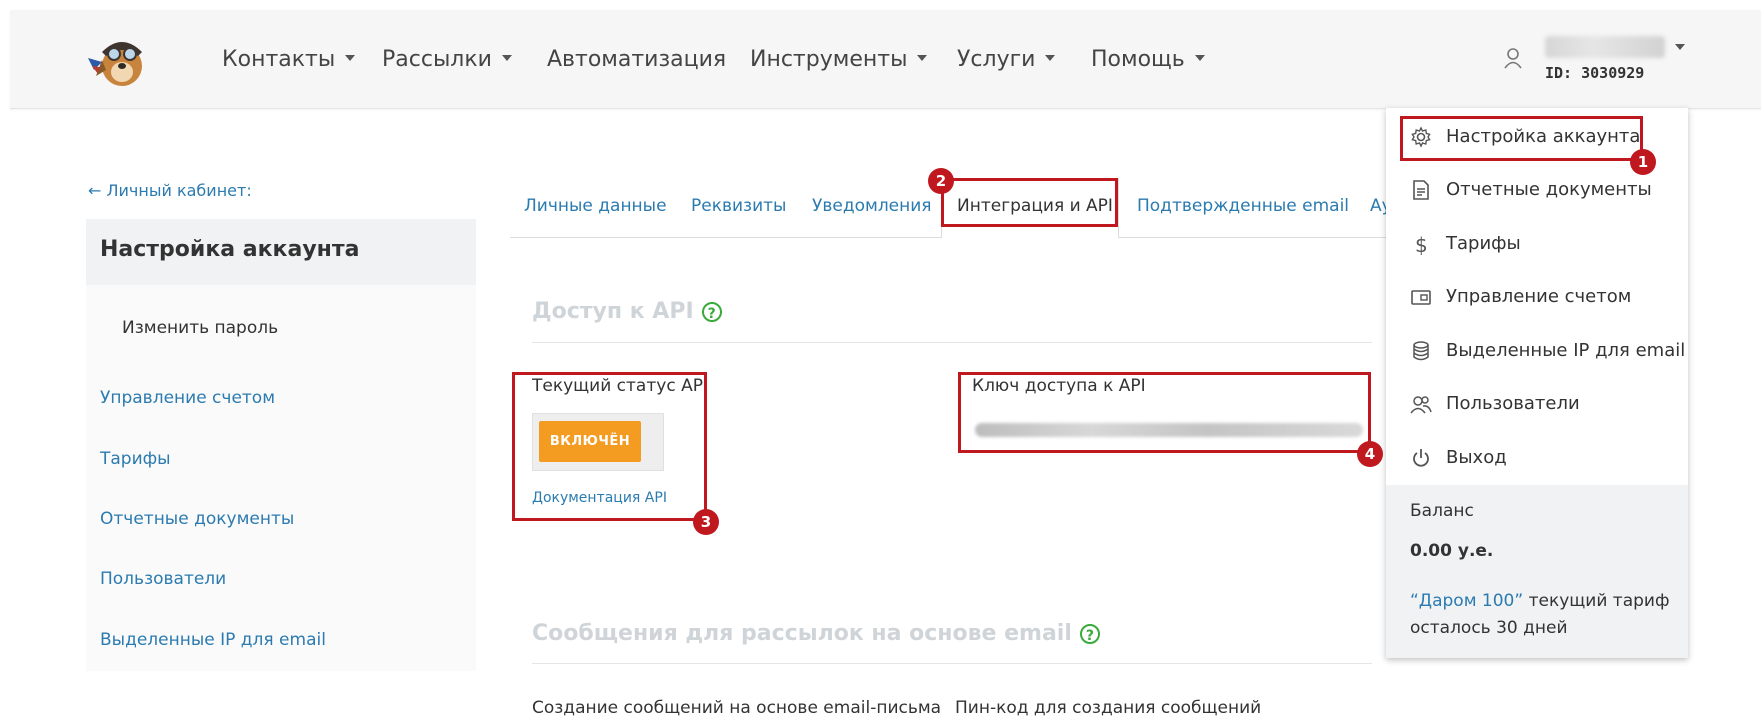 The height and width of the screenshot is (718, 1761). What do you see at coordinates (738, 206) in the screenshot?
I see `tab-requisites: Реквизиты` at bounding box center [738, 206].